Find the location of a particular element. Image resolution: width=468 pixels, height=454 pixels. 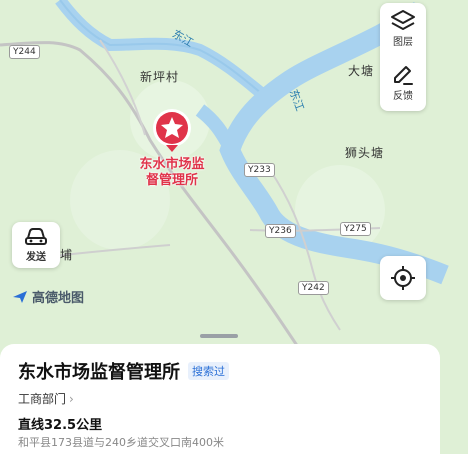

road-label-y242: Y242 is located at coordinates (313, 288).